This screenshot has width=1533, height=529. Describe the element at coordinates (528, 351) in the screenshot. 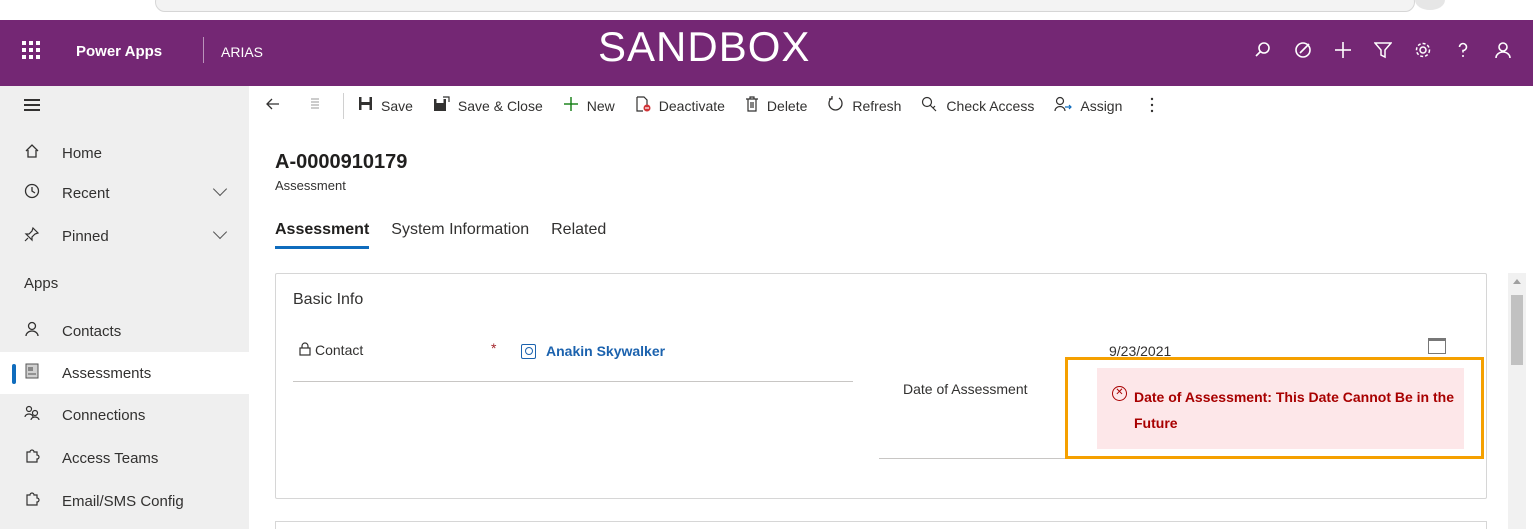

I see `contact-entity-icon` at that location.